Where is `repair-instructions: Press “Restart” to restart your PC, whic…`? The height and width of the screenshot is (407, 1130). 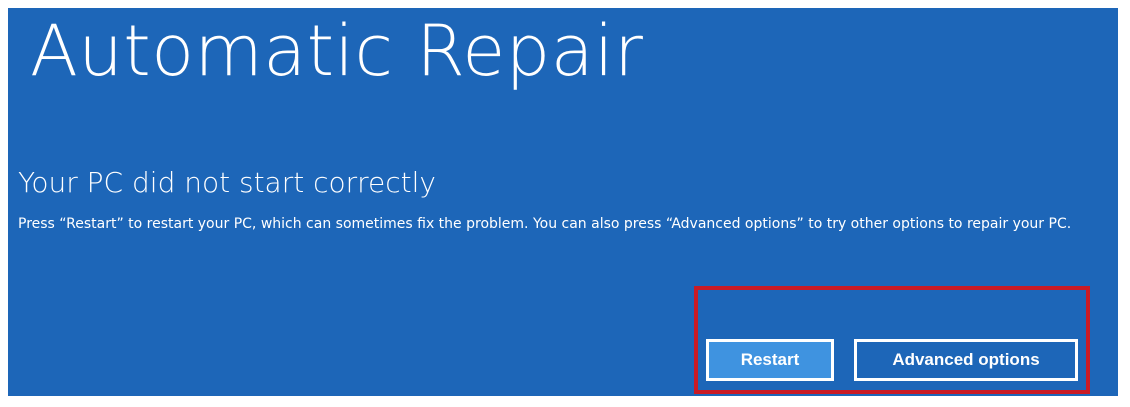 repair-instructions: Press “Restart” to restart your PC, whic… is located at coordinates (545, 224).